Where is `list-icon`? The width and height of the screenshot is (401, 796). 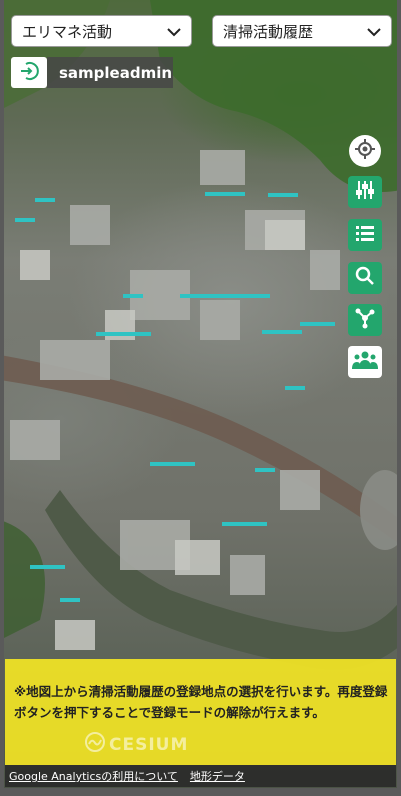
list-icon is located at coordinates (365, 235).